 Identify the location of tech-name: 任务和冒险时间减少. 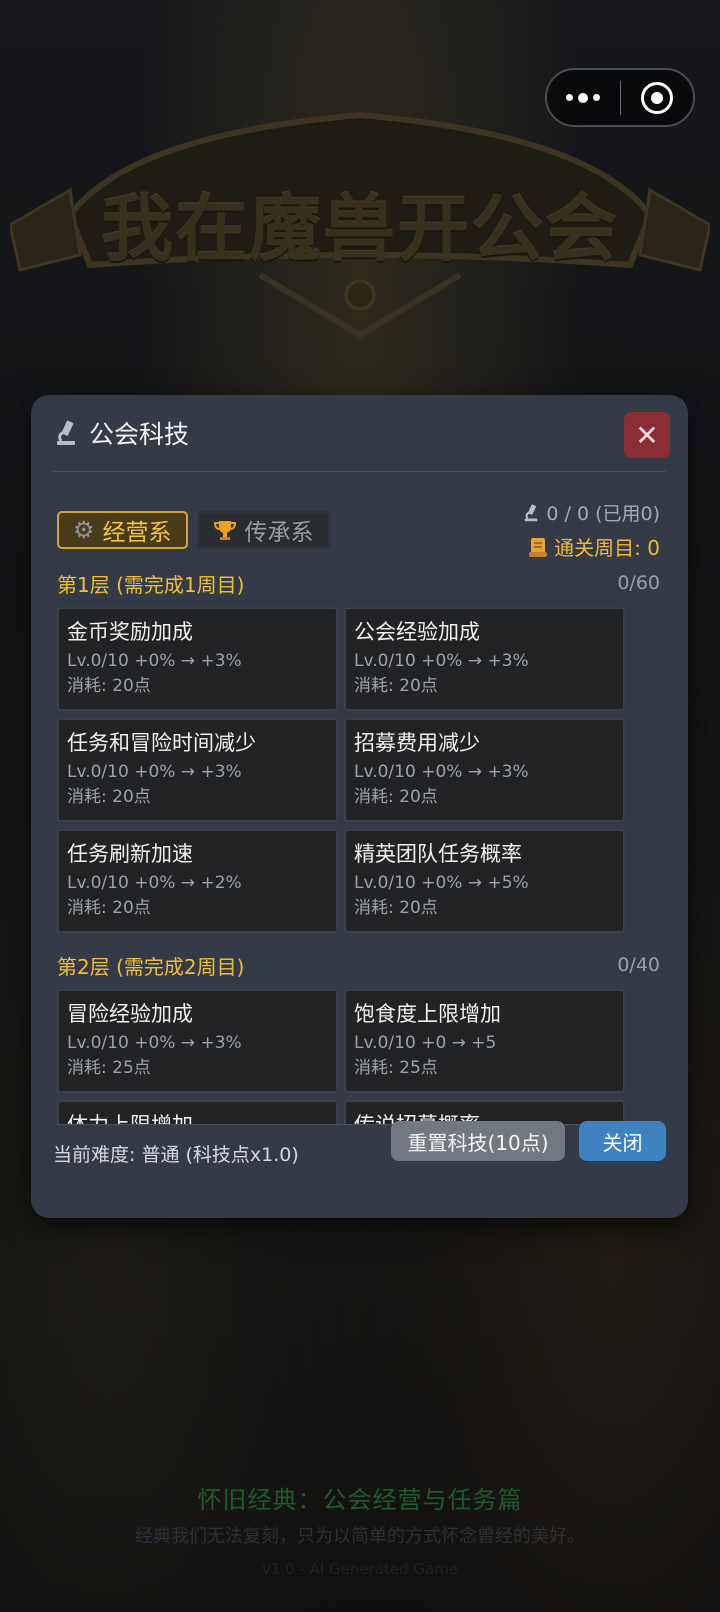
(161, 743).